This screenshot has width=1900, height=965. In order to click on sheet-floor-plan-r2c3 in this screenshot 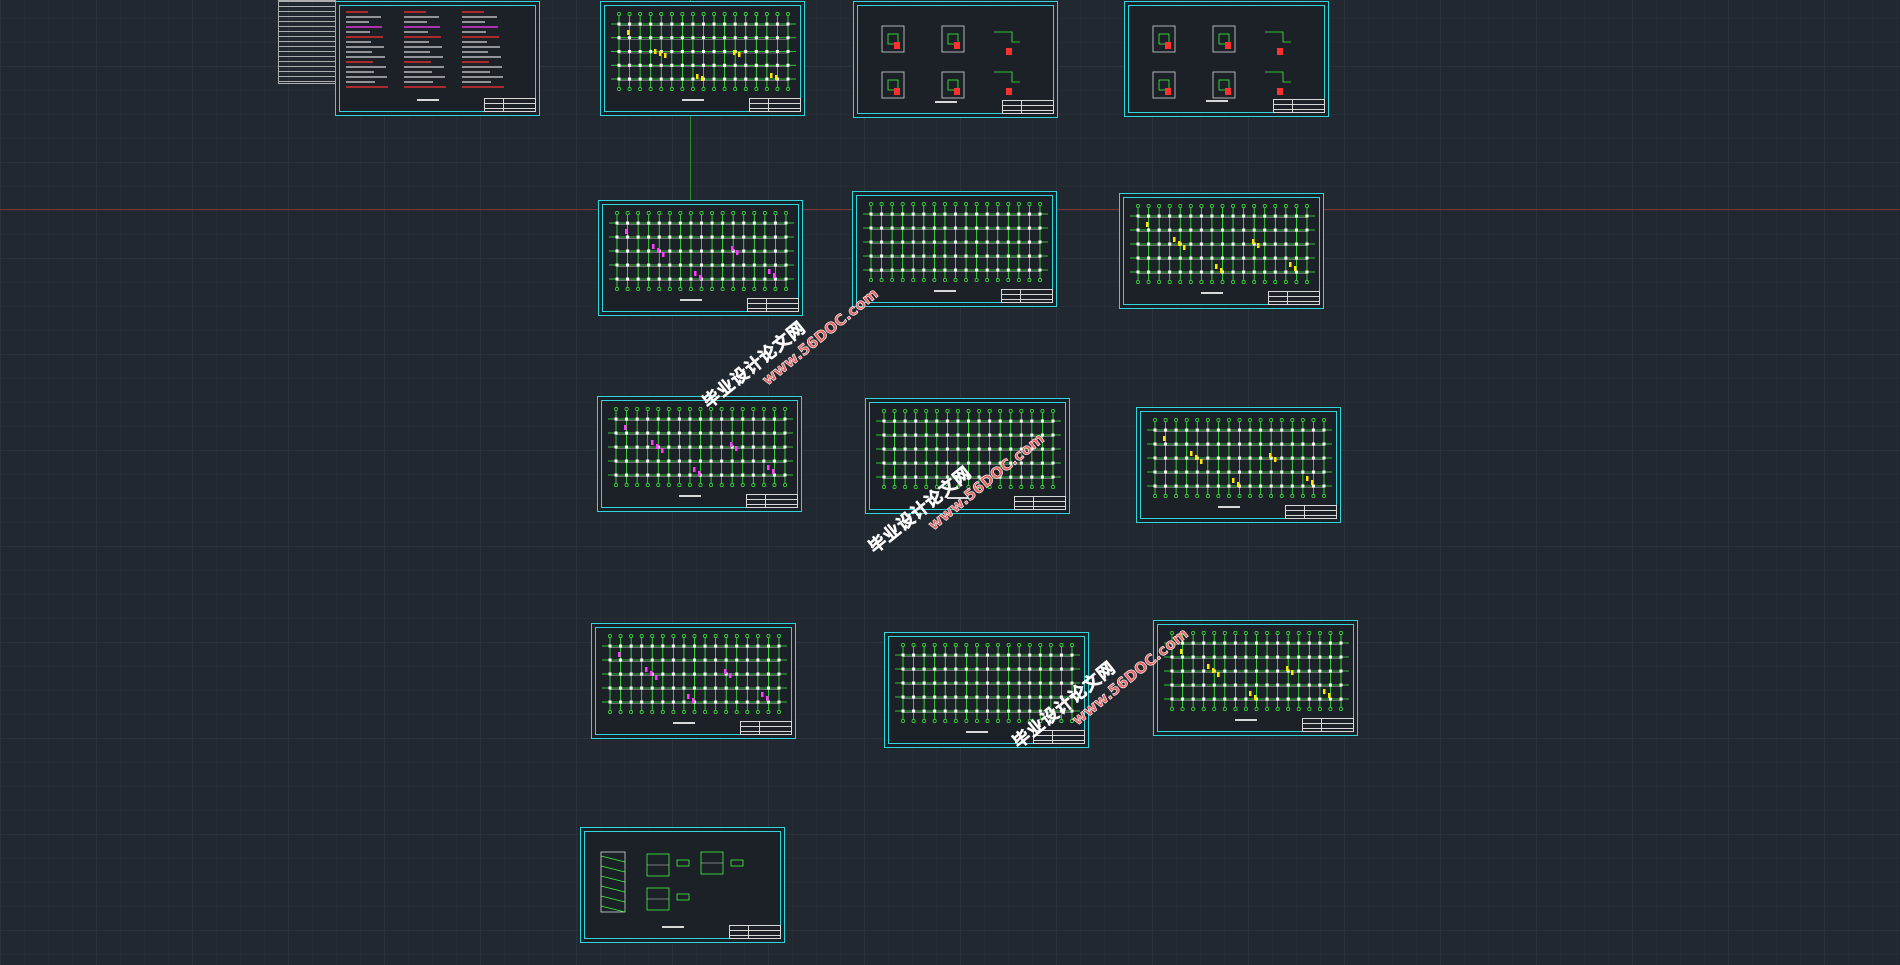, I will do `click(1221, 251)`.